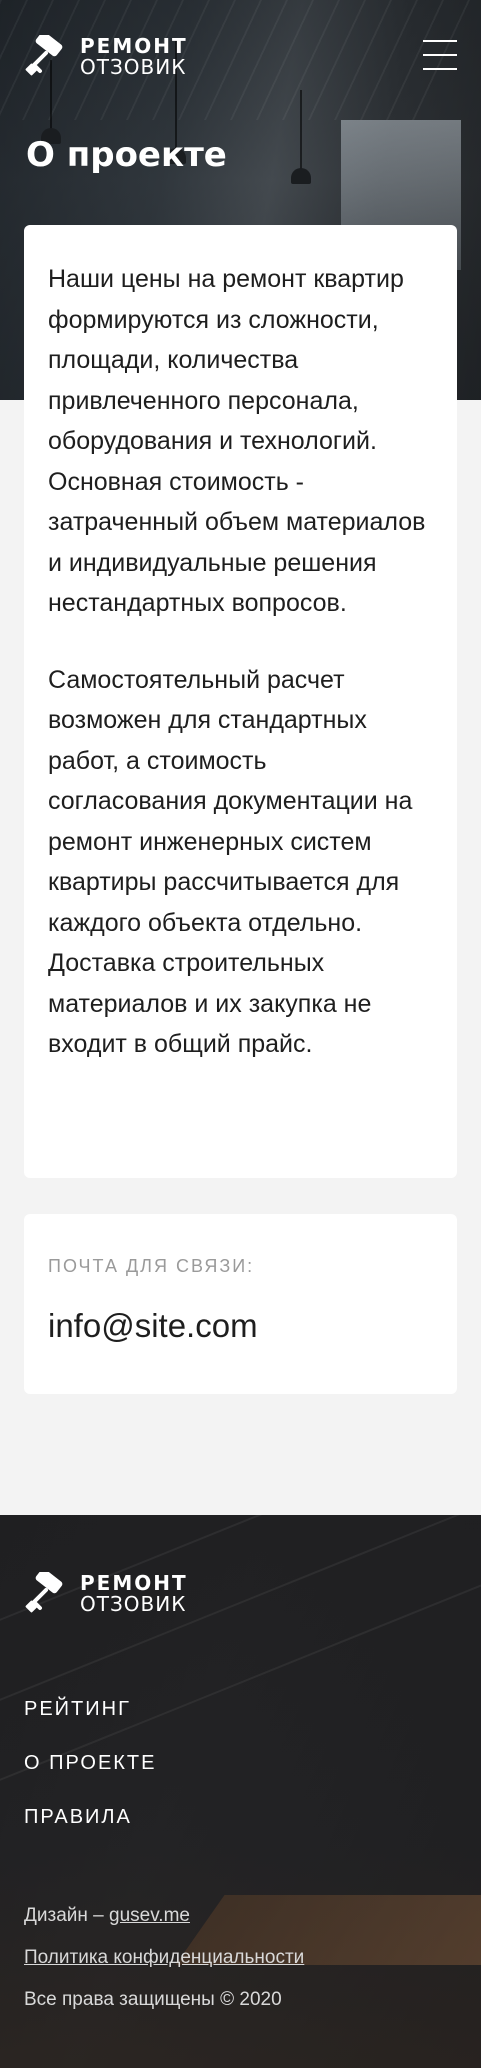 This screenshot has width=481, height=2068. Describe the element at coordinates (126, 155) in the screenshot. I see `page-title: О проекте` at that location.